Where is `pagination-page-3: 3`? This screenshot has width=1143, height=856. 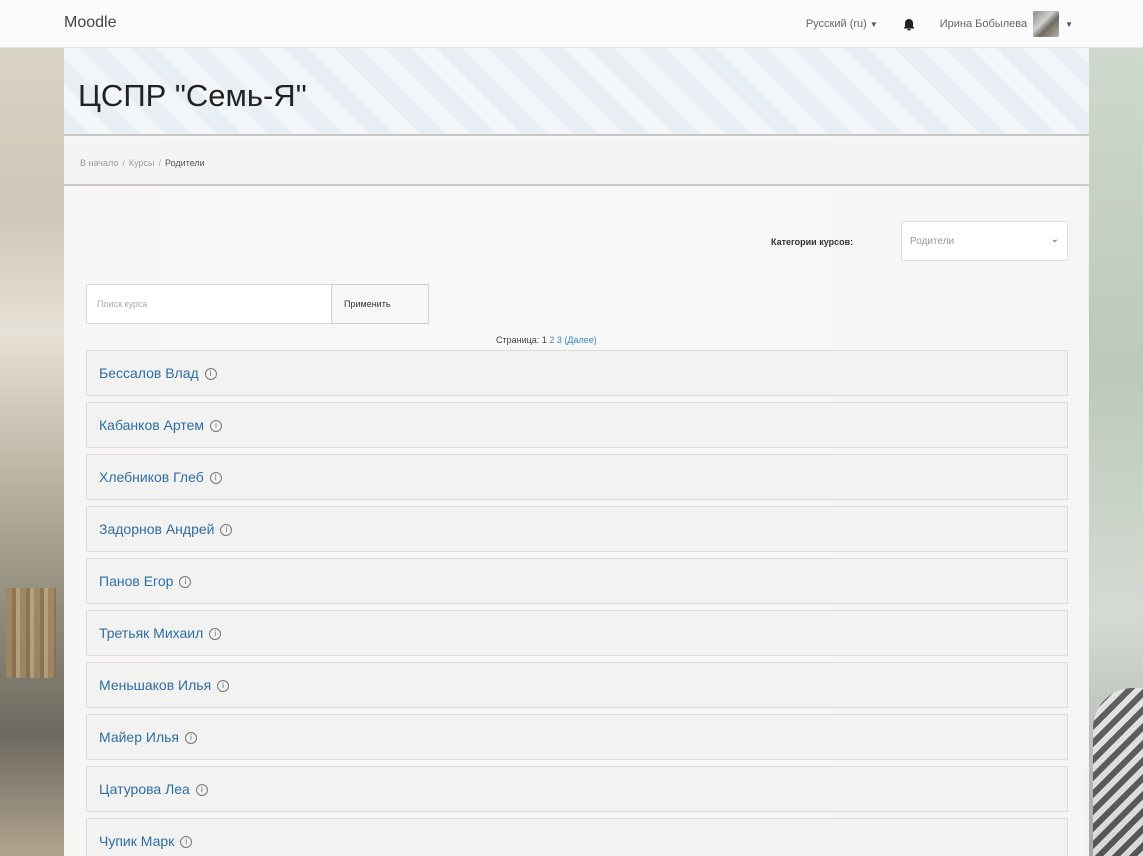
pagination-page-3: 3 is located at coordinates (559, 340).